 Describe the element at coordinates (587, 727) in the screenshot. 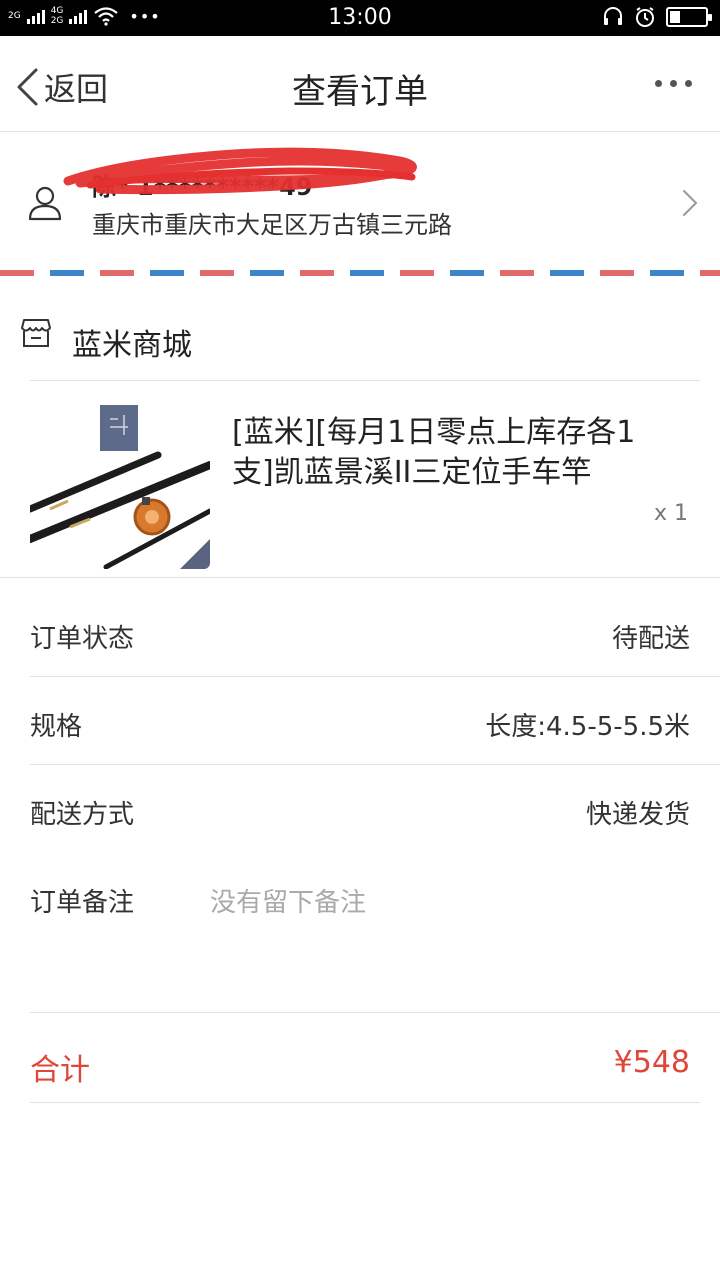

I see `spec-value: 长度:4.5-5-5.5米` at that location.